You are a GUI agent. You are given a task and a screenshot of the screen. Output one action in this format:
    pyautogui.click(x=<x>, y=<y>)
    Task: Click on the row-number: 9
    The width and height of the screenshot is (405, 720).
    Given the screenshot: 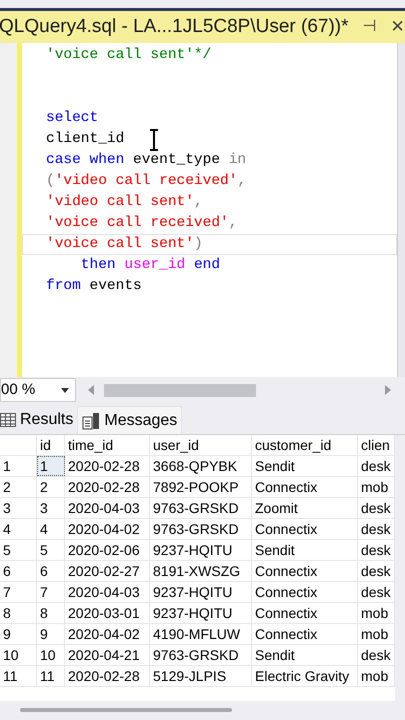 What is the action you would take?
    pyautogui.click(x=18, y=634)
    